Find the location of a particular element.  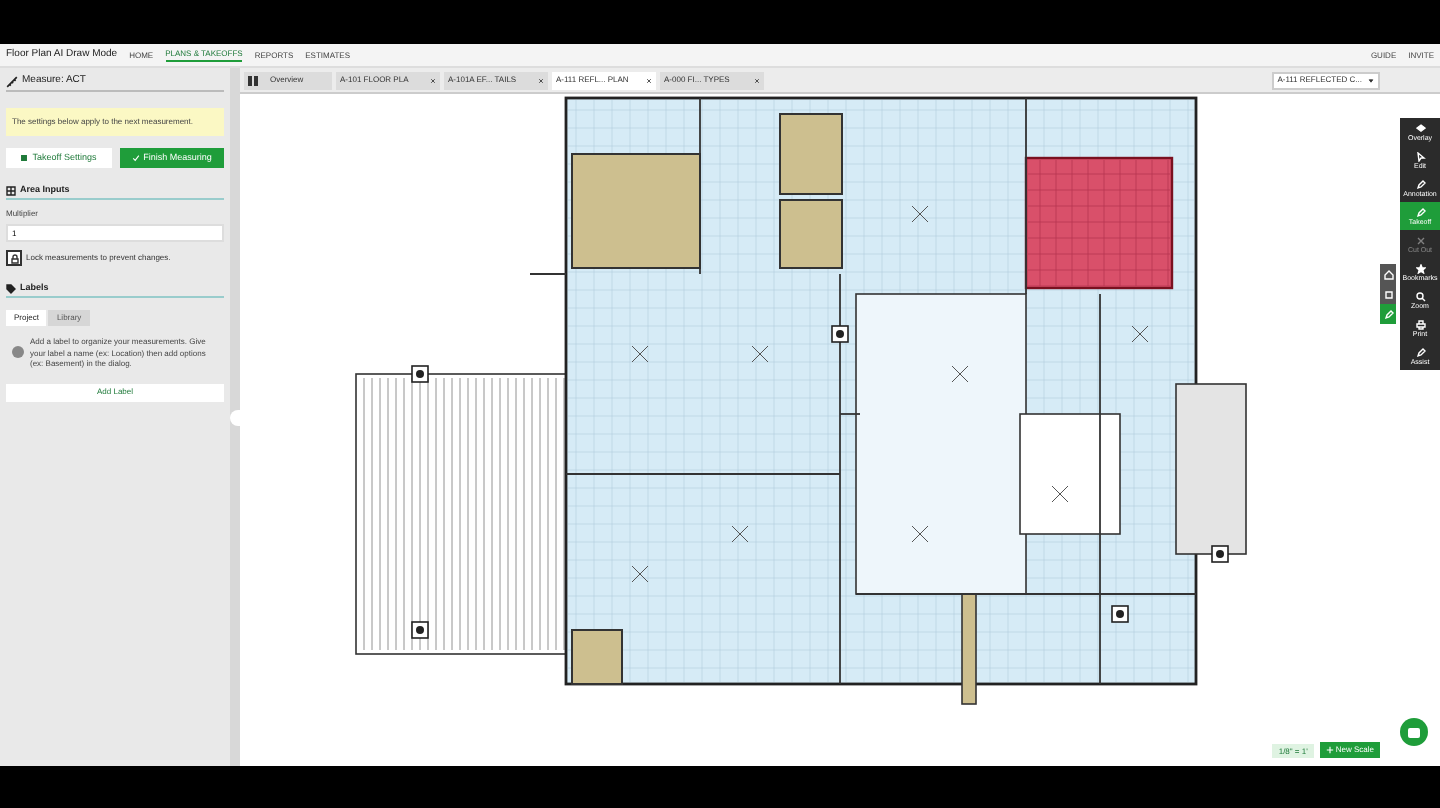

ruler-icon is located at coordinates (12, 81).